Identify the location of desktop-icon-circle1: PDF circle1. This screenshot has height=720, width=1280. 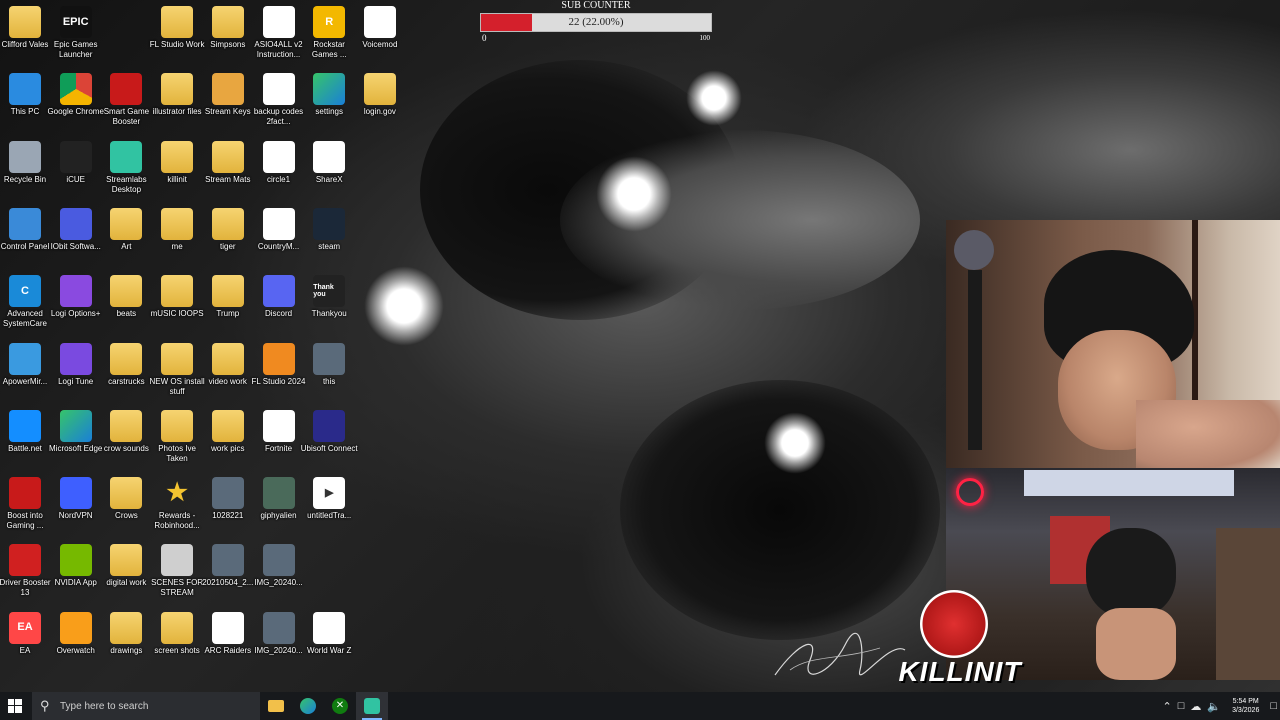
(279, 171).